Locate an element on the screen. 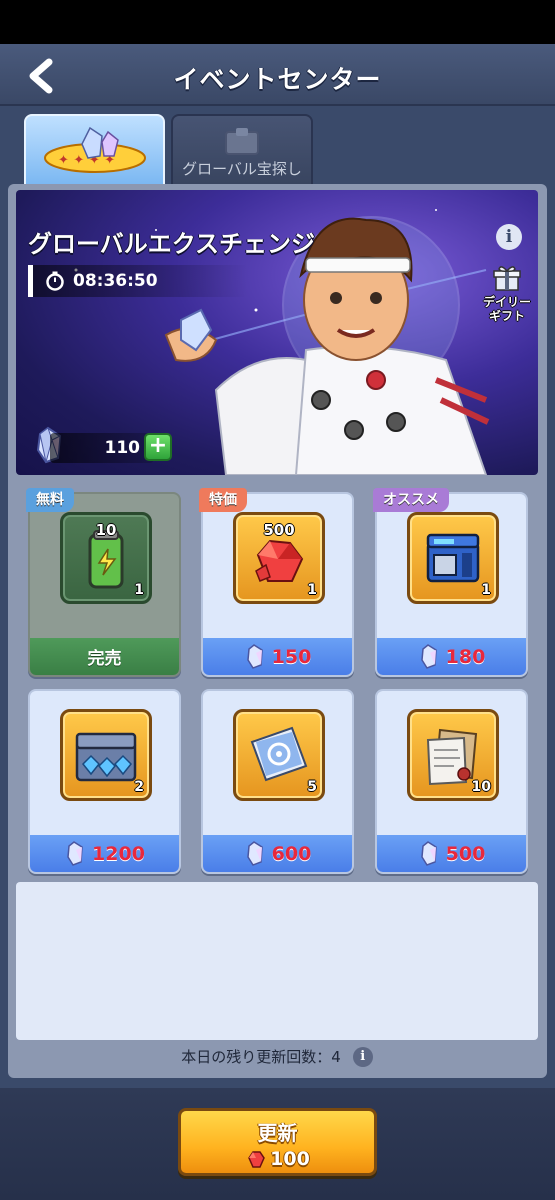 Image resolution: width=555 pixels, height=1200 pixels. shop-item-card: 特価 500 1 150 is located at coordinates (276, 582).